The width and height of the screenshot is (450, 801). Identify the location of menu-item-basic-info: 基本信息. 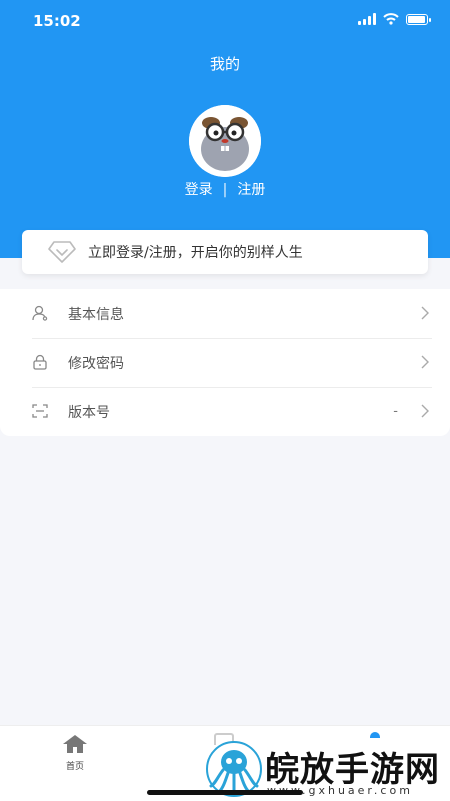
(225, 313).